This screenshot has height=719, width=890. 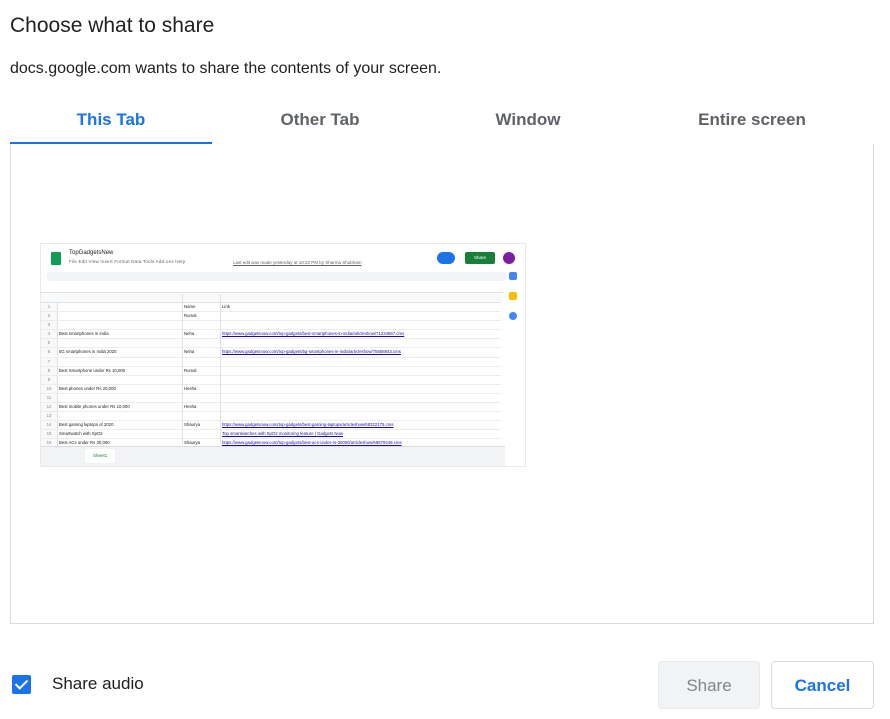 What do you see at coordinates (271, 317) in the screenshot?
I see `table-row: 2 Rumal` at bounding box center [271, 317].